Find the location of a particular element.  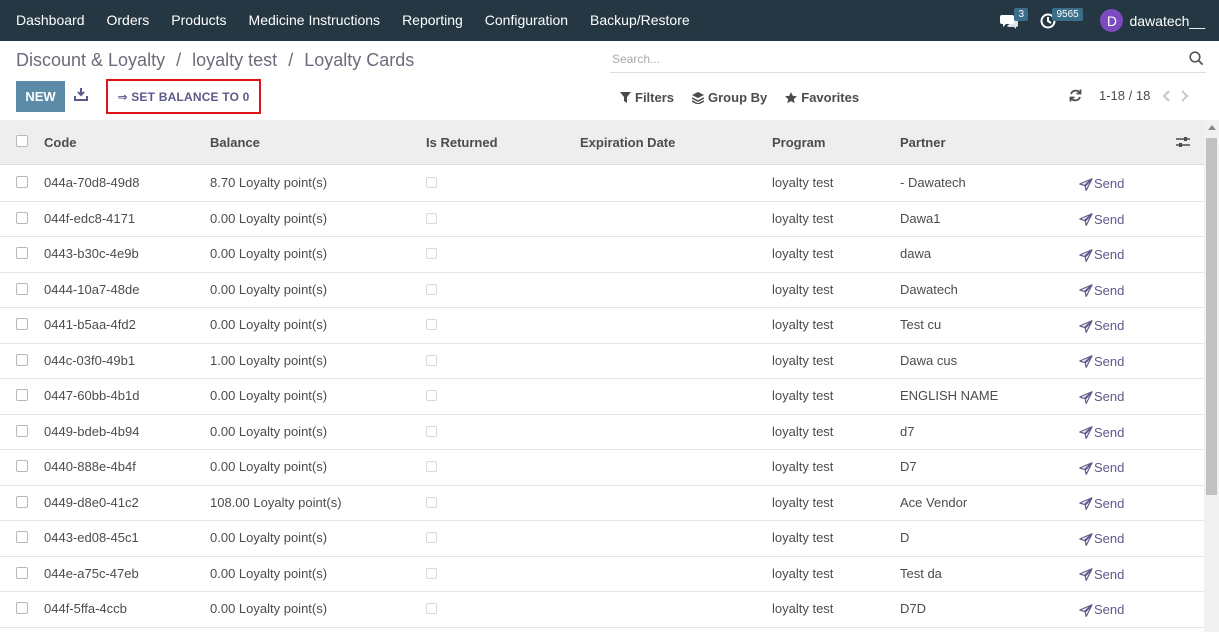

user-menu: D dawatech__ is located at coordinates (1152, 20).